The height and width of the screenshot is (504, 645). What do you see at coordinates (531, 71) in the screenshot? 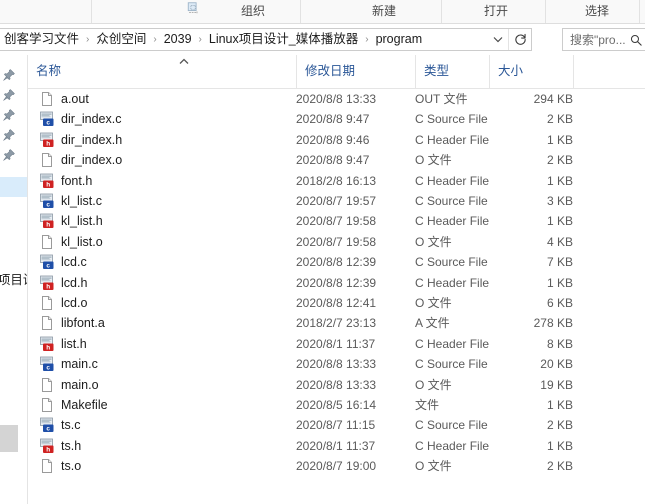
I see `column-header-size: 大小` at bounding box center [531, 71].